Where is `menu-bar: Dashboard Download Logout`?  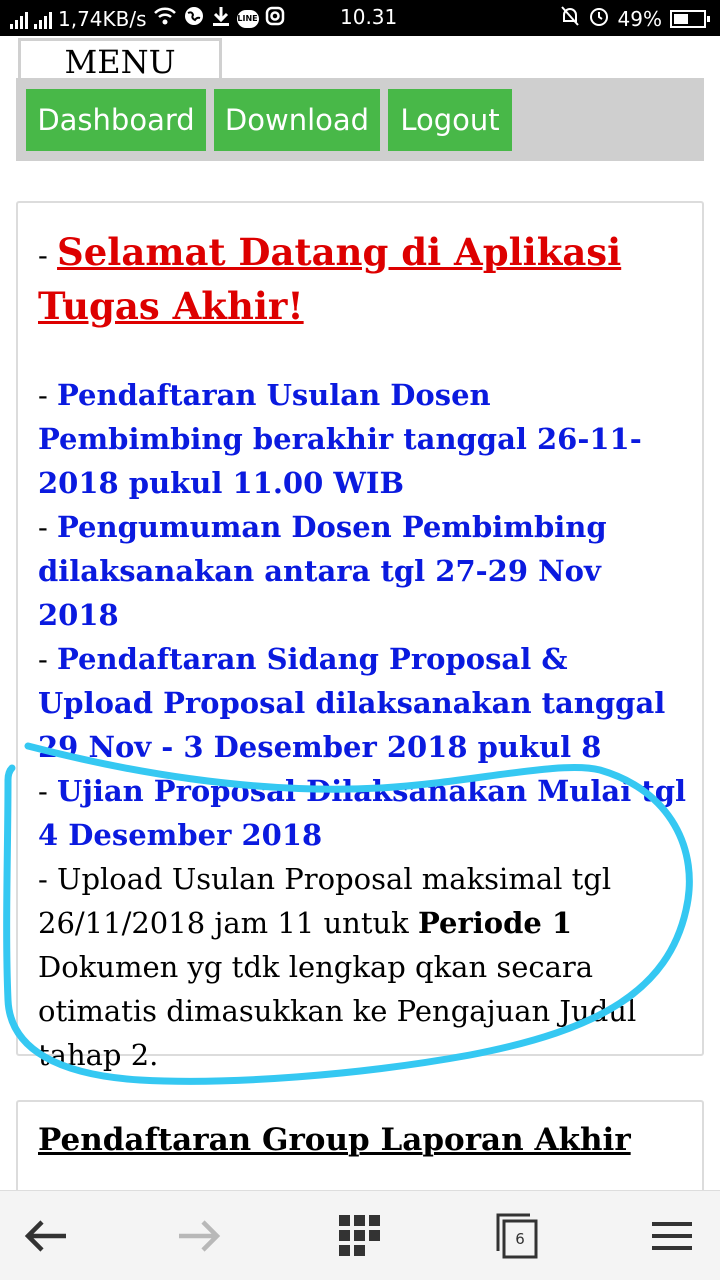
menu-bar: Dashboard Download Logout is located at coordinates (360, 119).